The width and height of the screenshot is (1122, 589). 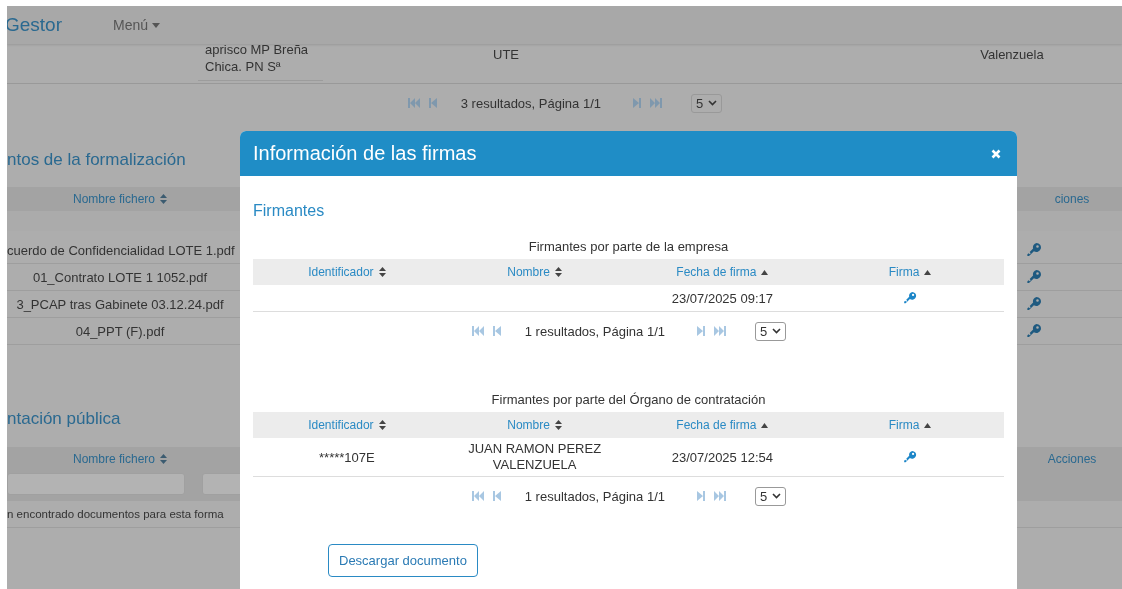 I want to click on column-header: Acciones, so click(x=1072, y=459).